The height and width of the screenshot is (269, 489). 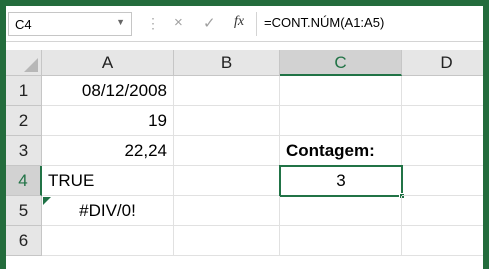 I want to click on row-header-3: 3, so click(x=24, y=151).